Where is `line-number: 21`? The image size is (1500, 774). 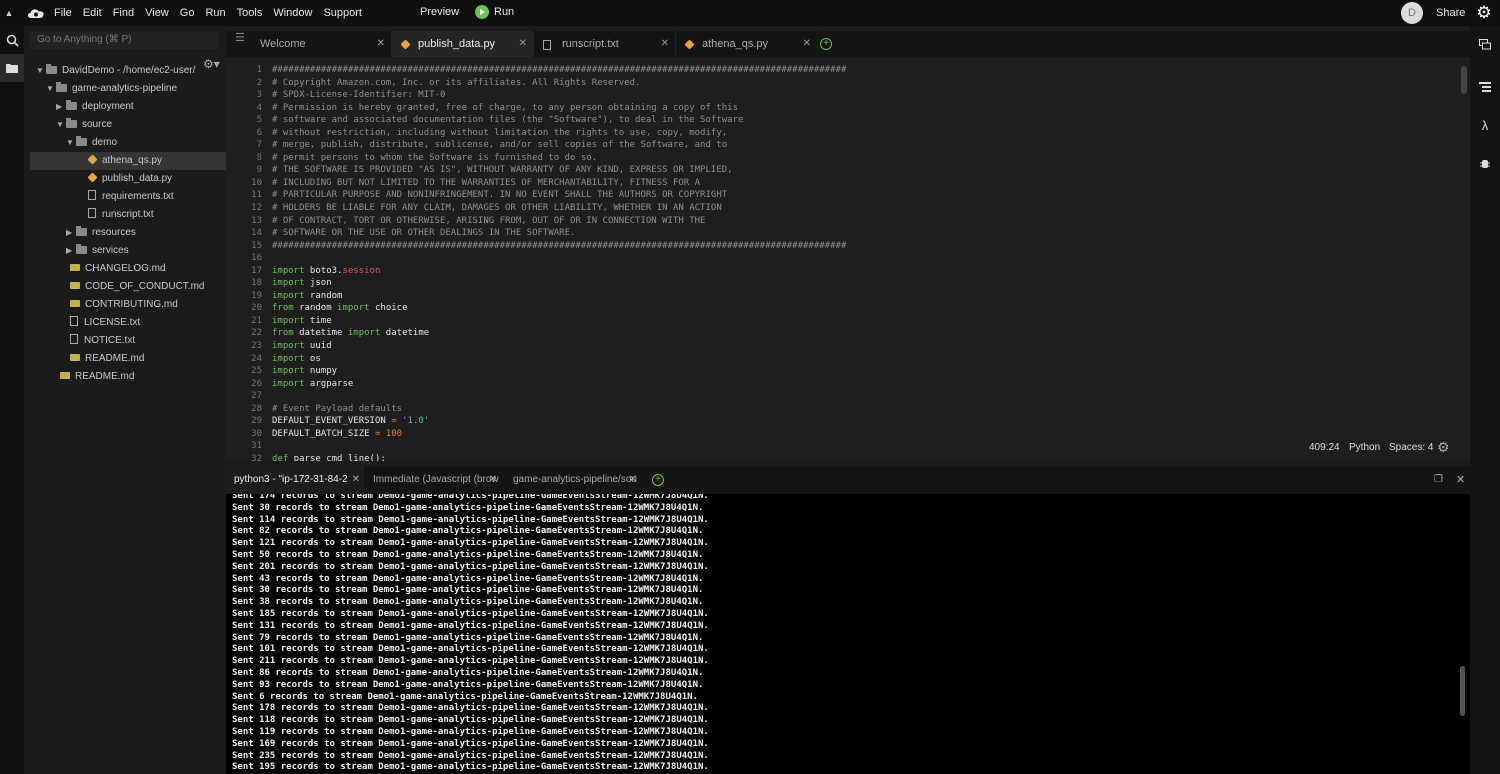 line-number: 21 is located at coordinates (256, 320).